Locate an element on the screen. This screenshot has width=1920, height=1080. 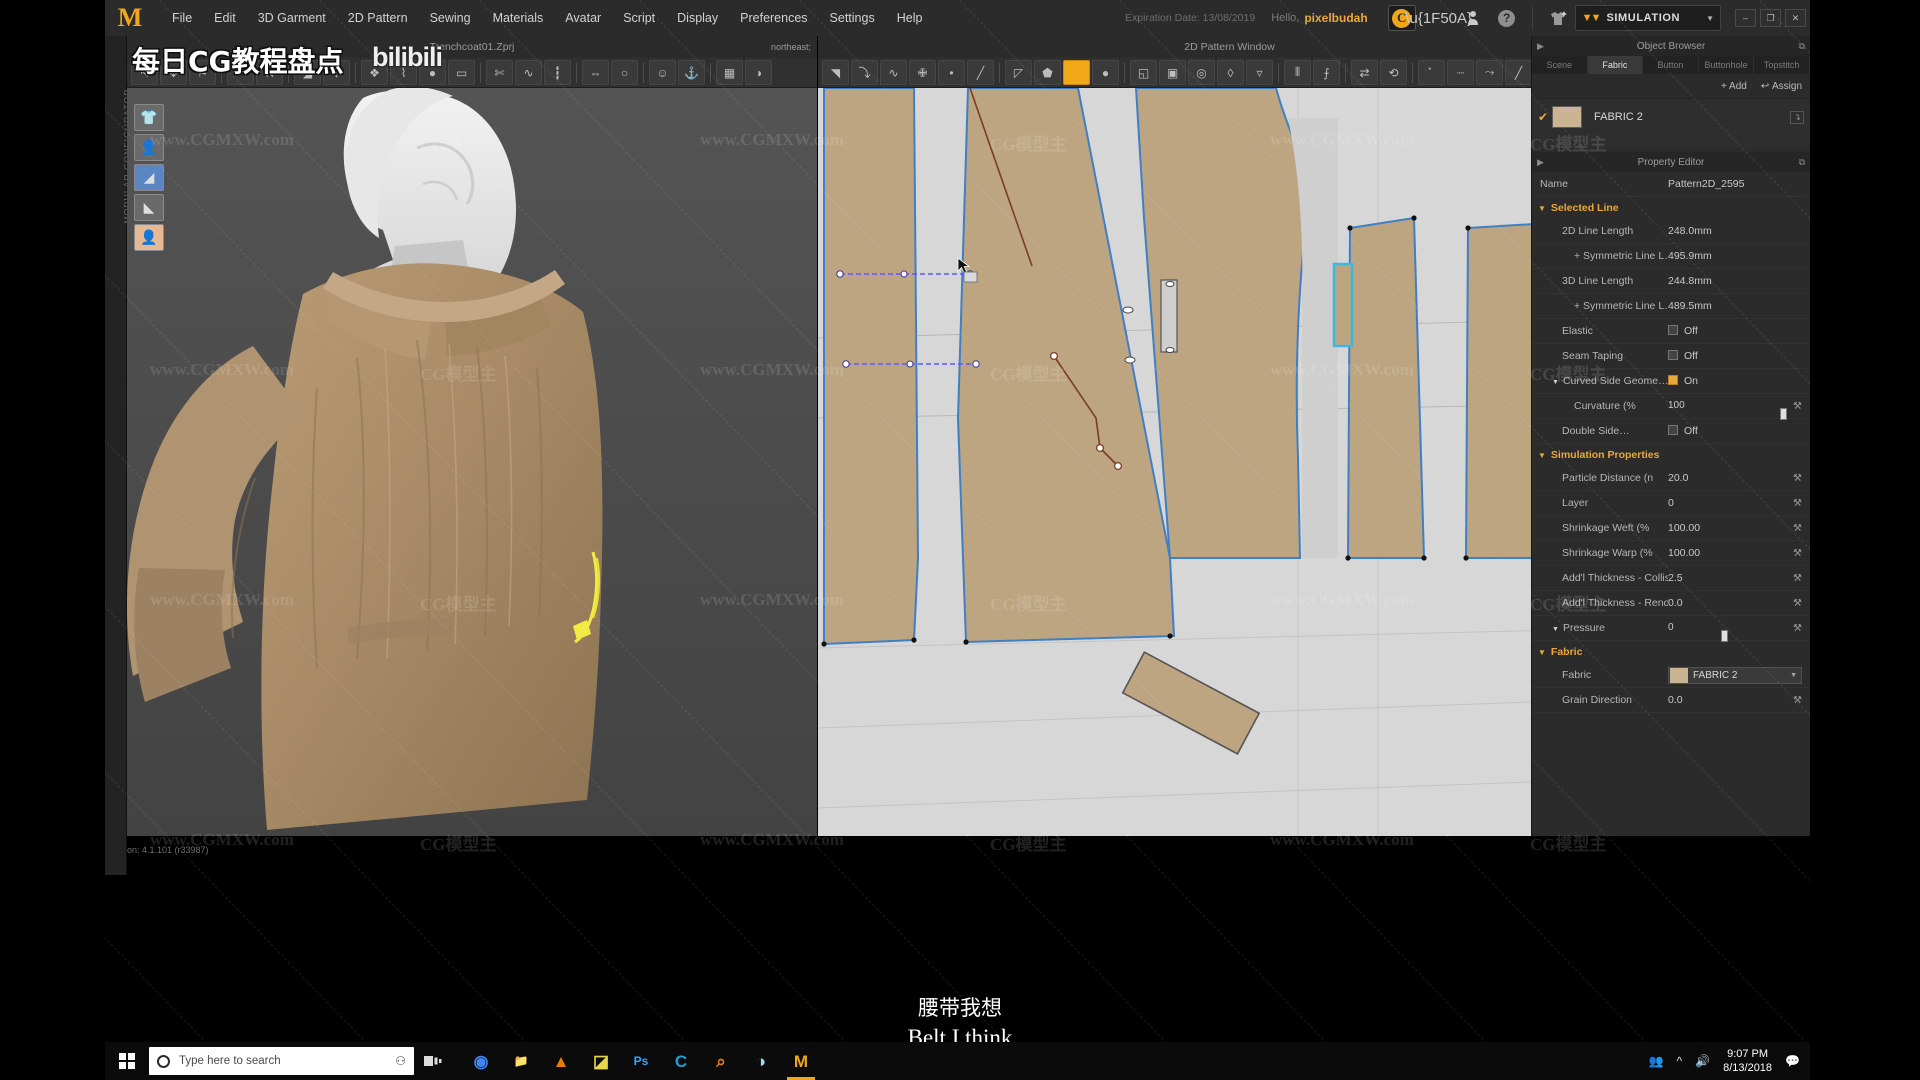
texture-icon: ▦ is located at coordinates (729, 72).